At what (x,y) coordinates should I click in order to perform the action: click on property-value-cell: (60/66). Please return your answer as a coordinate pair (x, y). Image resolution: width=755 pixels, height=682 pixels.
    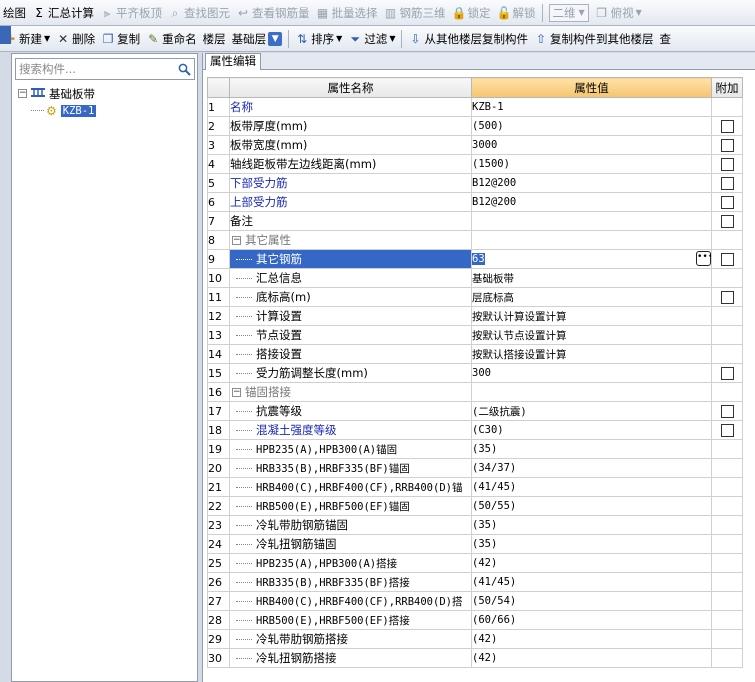
    Looking at the image, I should click on (591, 620).